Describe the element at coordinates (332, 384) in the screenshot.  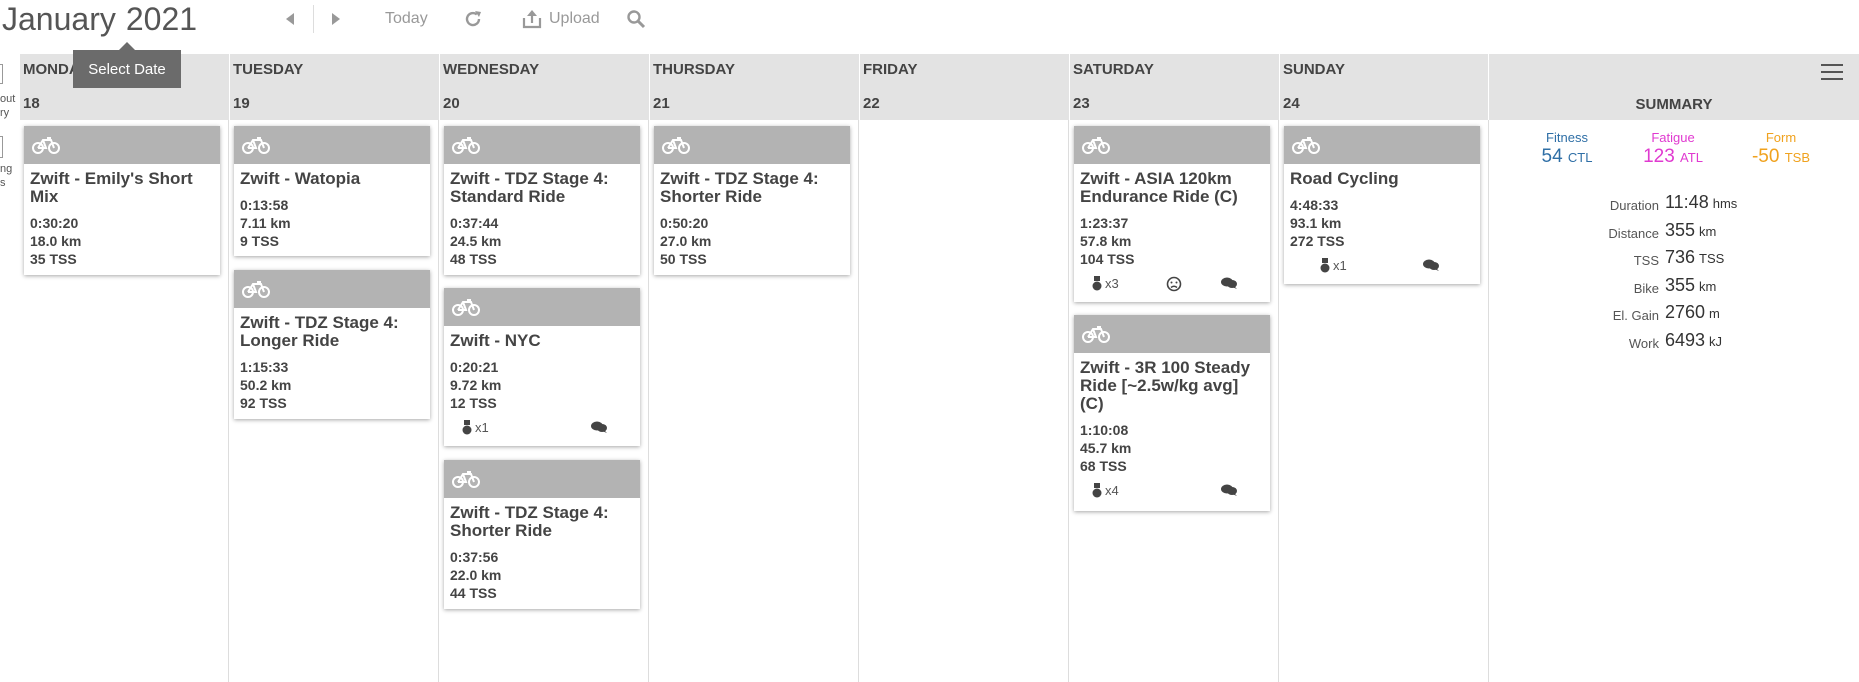
I see `workout-stats: 1:15:33 50.2 km 92 TSS` at that location.